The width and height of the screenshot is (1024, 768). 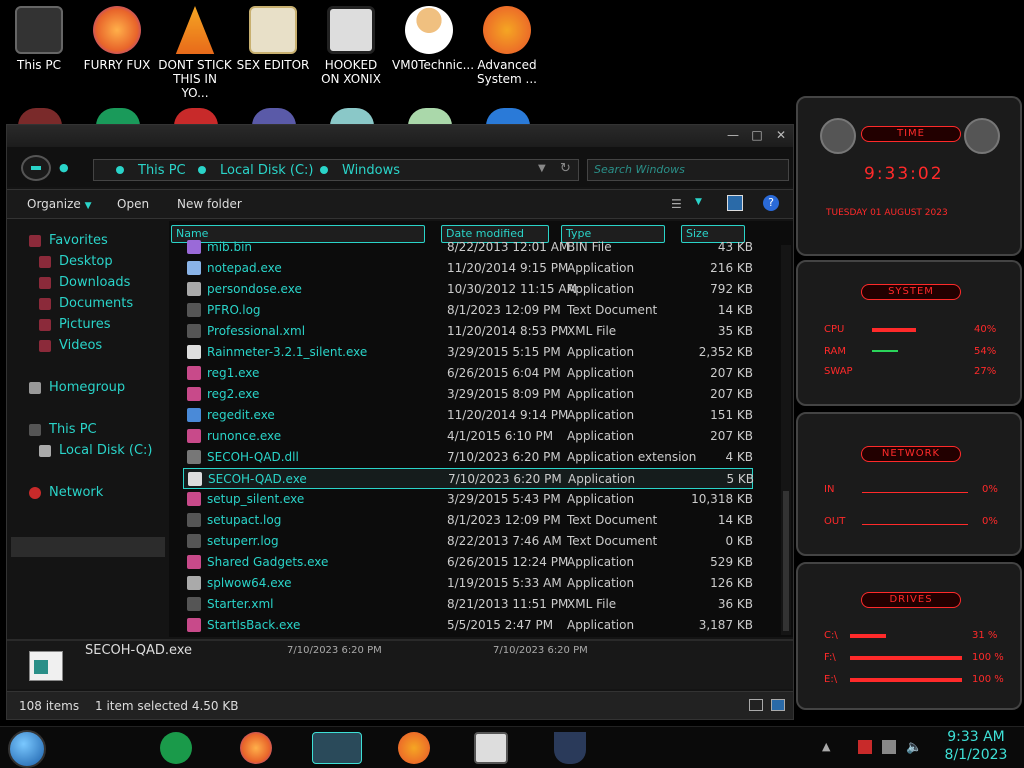 I want to click on nav-label: Downloads, so click(x=95, y=282).